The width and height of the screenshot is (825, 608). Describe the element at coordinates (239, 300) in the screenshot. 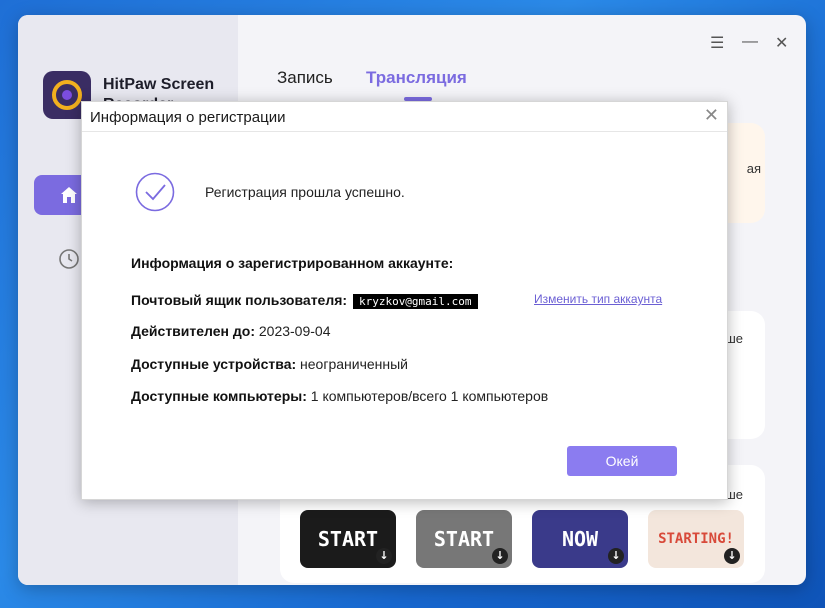

I see `email-label: Почтовый ящик пользователя:` at that location.